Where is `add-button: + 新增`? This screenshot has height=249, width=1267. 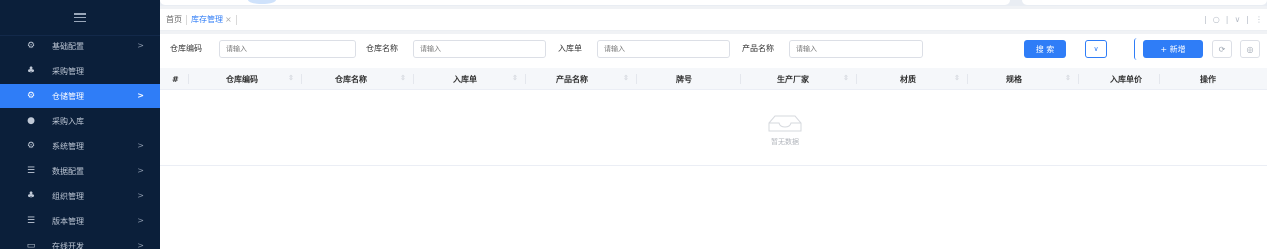 add-button: + 新增 is located at coordinates (1173, 49).